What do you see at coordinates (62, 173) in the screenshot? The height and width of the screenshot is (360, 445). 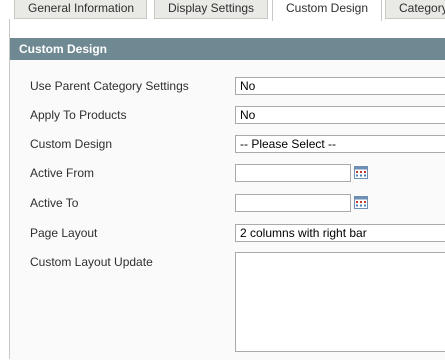 I see `active-from-label: Active From` at bounding box center [62, 173].